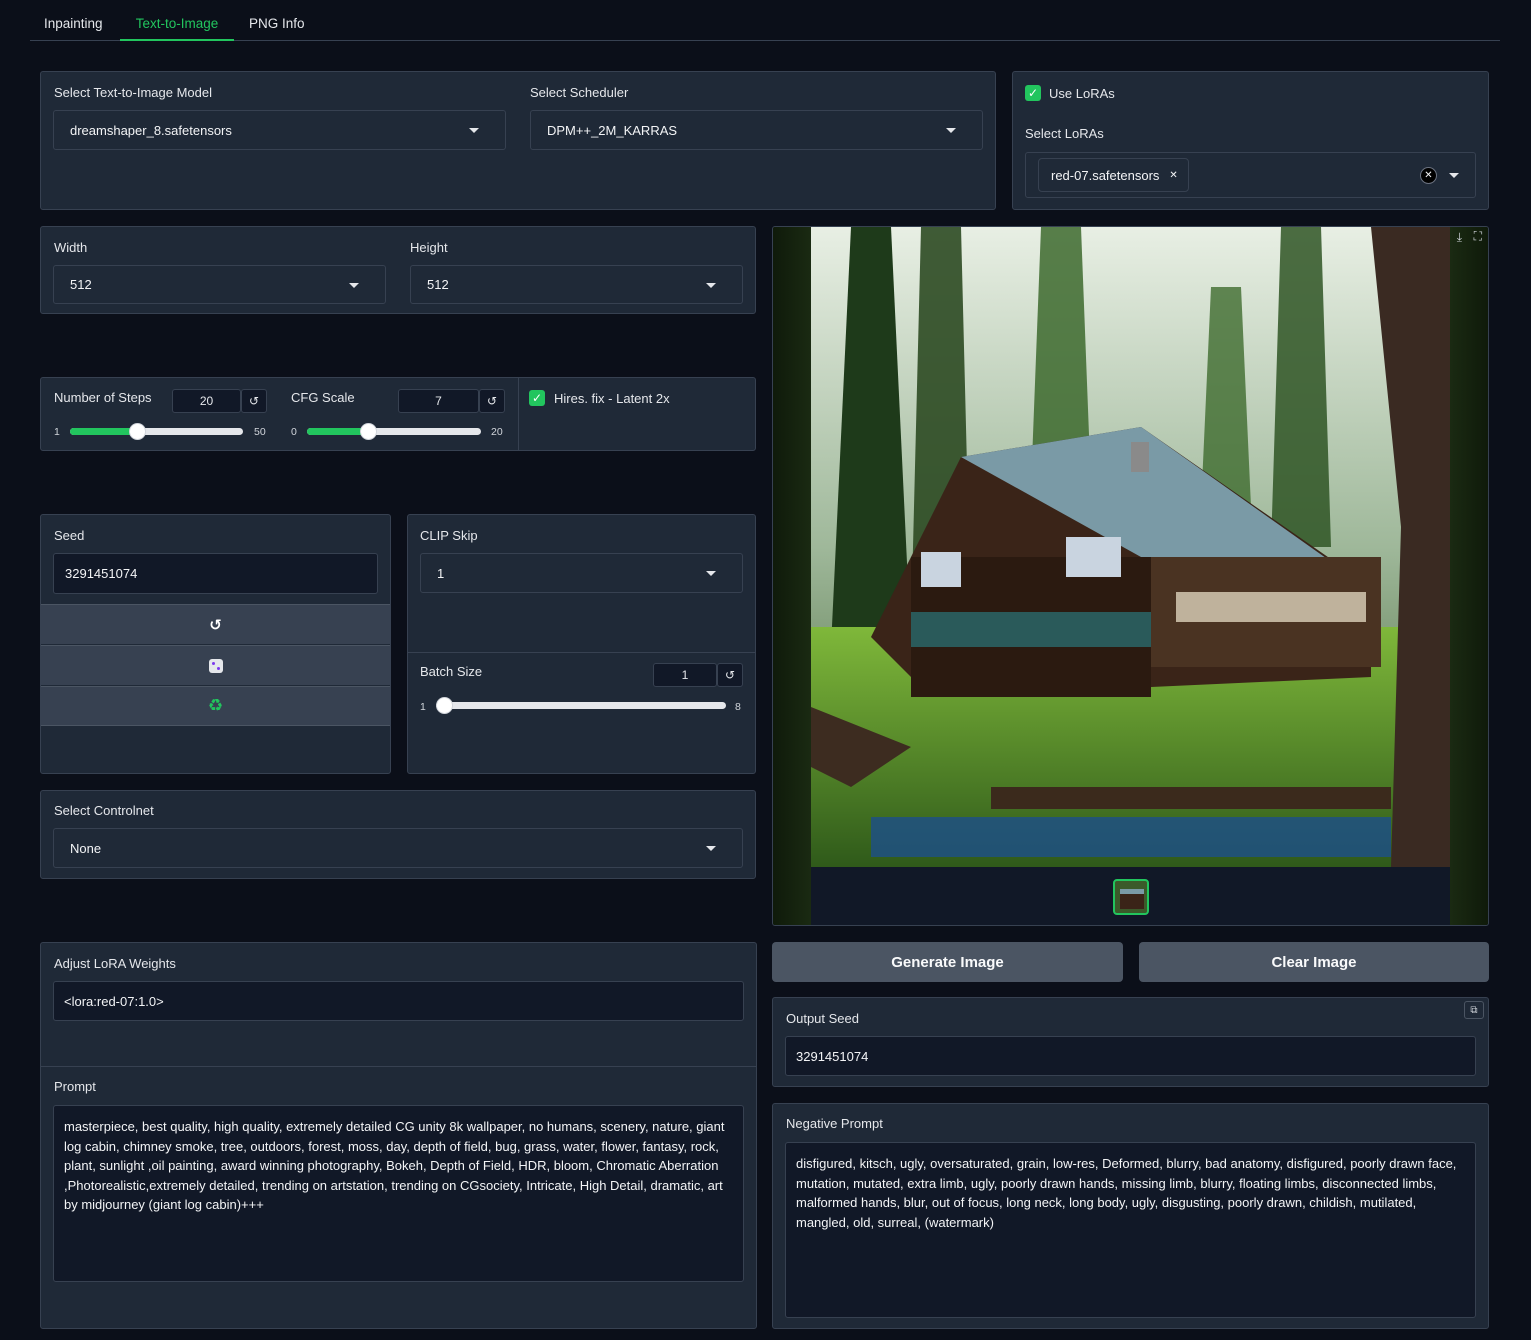  What do you see at coordinates (738, 707) in the screenshot?
I see `batch-max: 8` at bounding box center [738, 707].